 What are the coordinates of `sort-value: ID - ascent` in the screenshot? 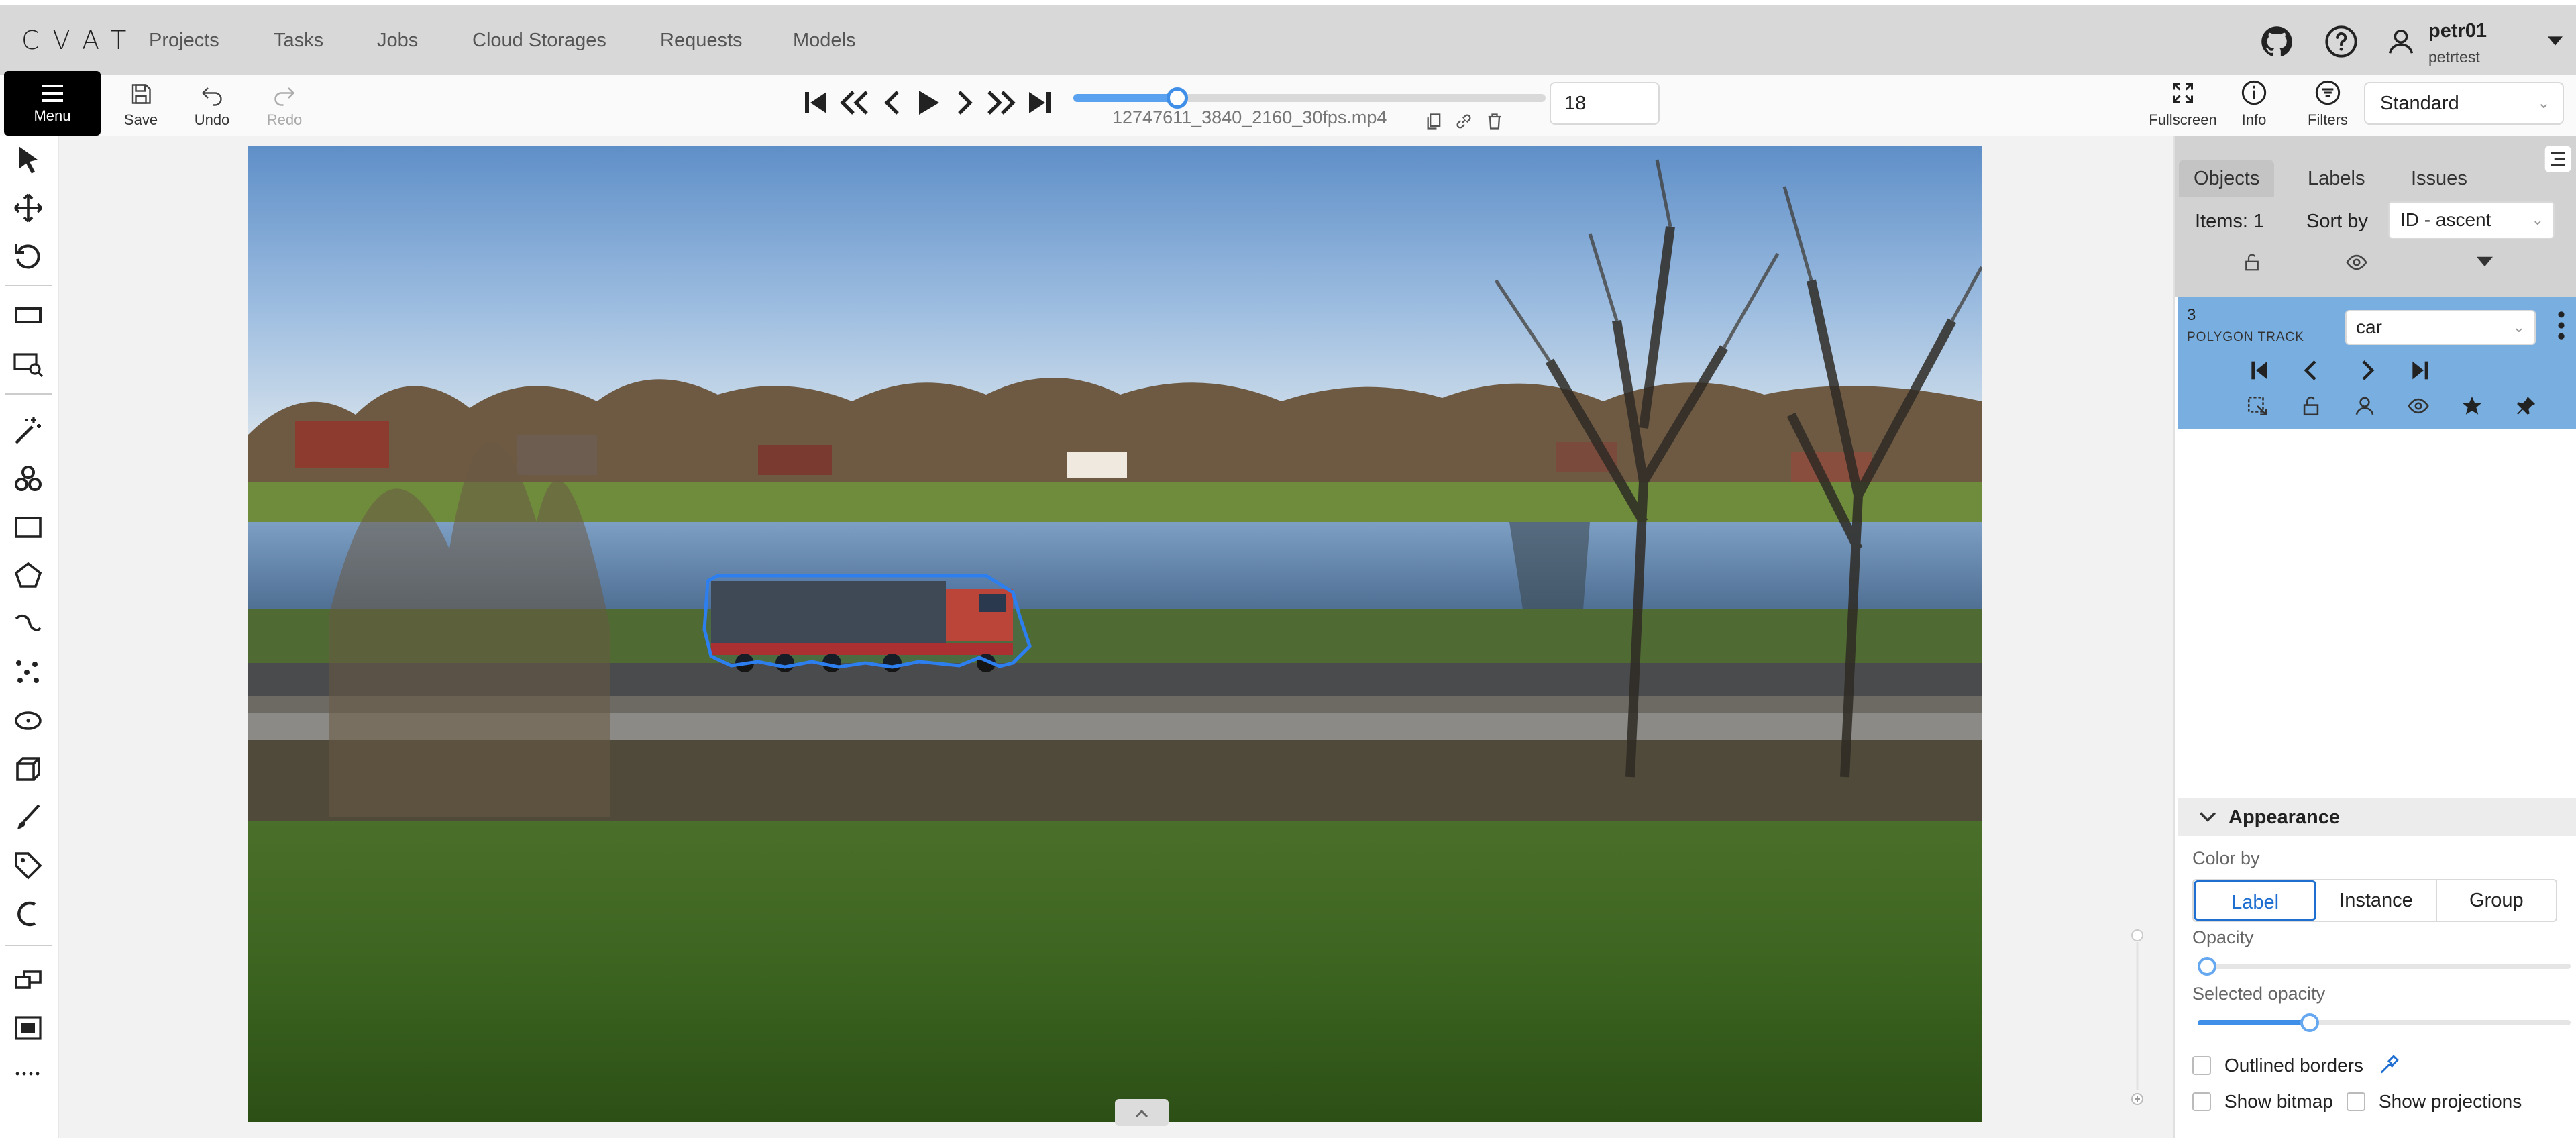 It's located at (2445, 219).